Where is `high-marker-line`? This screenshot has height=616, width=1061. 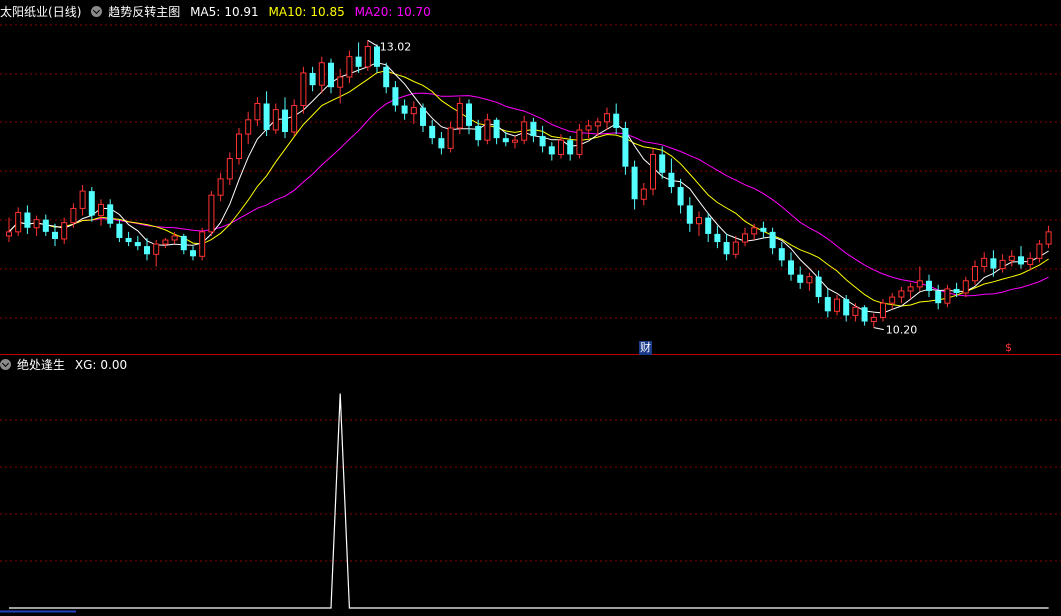 high-marker-line is located at coordinates (373, 43).